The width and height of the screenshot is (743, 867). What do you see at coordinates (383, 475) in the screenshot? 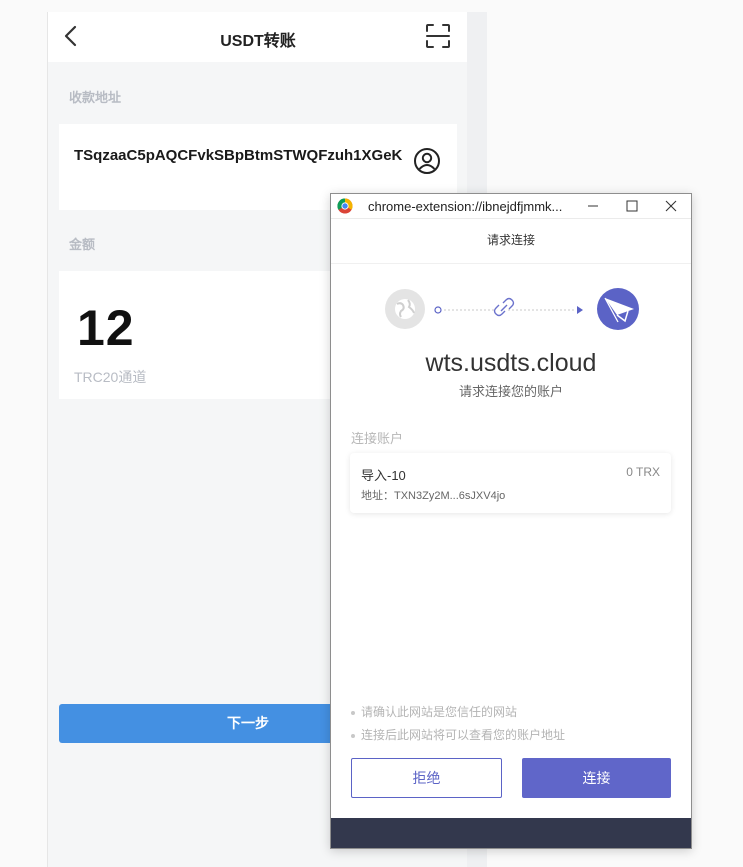
I see `account-name: 导入-10` at bounding box center [383, 475].